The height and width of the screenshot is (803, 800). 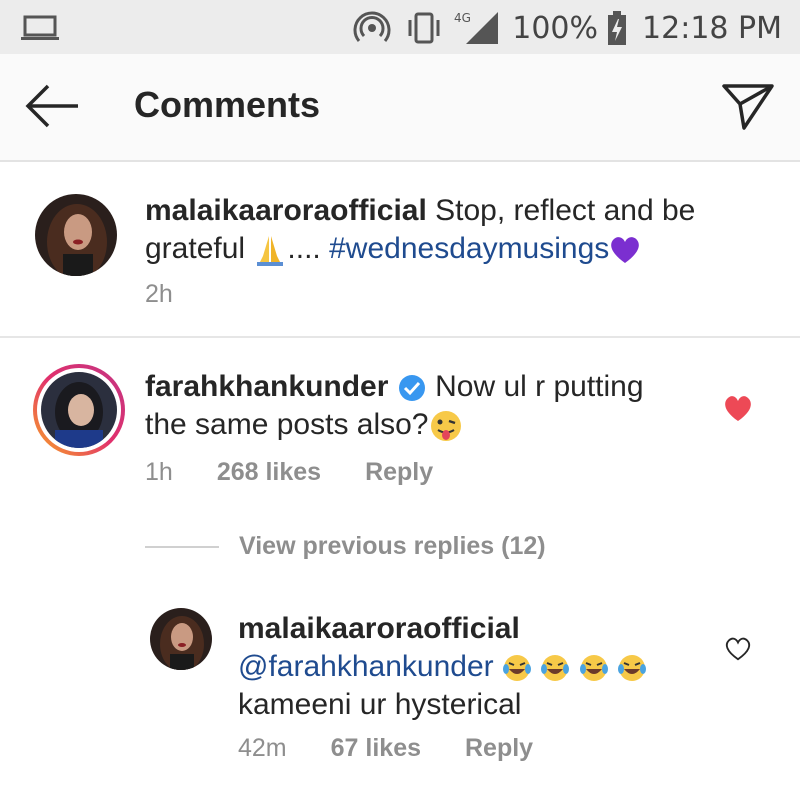 I want to click on laughing-emojis, so click(x=574, y=666).